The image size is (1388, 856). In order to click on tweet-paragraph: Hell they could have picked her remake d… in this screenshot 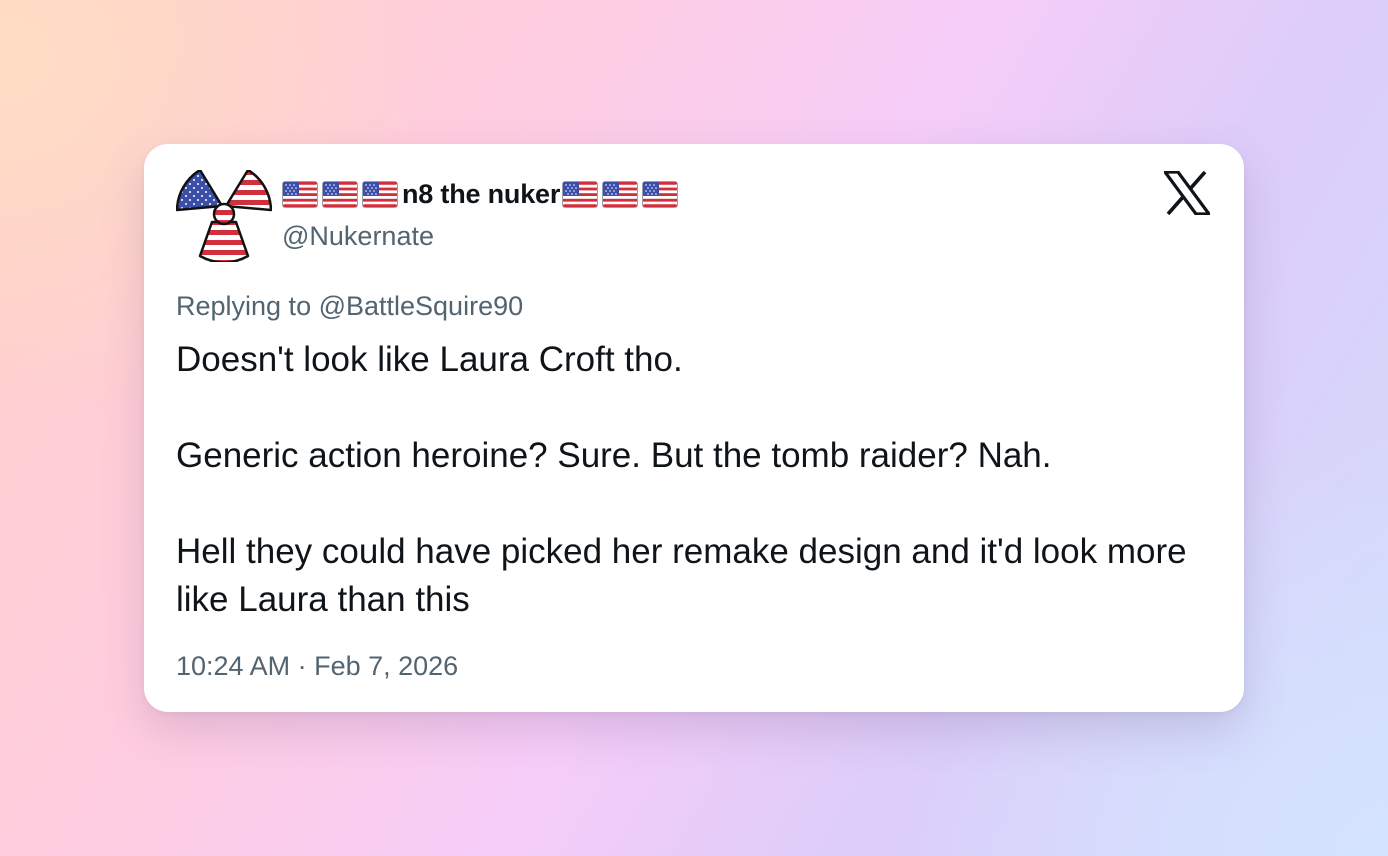, I will do `click(681, 575)`.